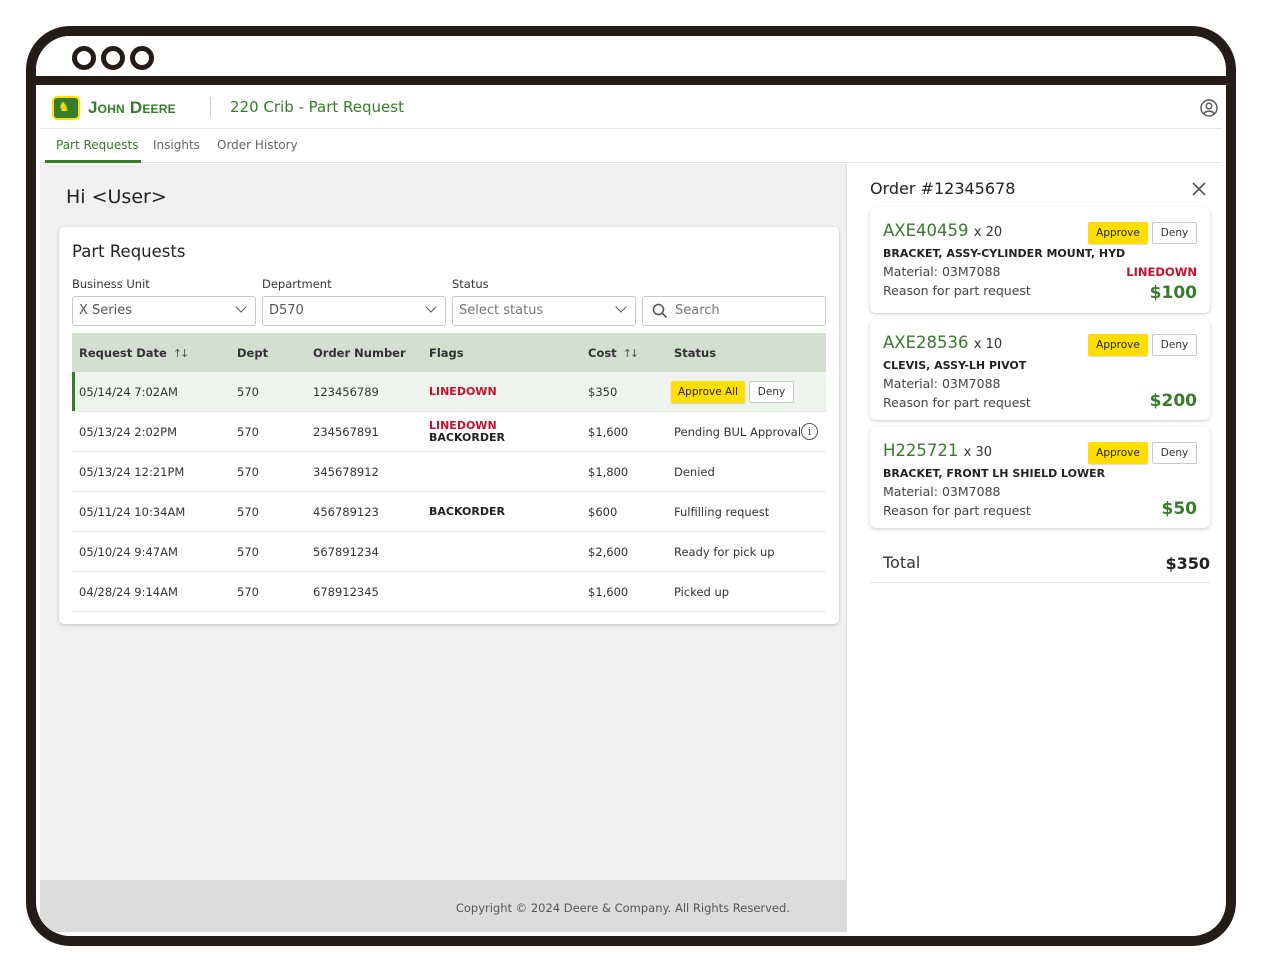 The height and width of the screenshot is (976, 1262). Describe the element at coordinates (470, 284) in the screenshot. I see `status-label: Status` at that location.